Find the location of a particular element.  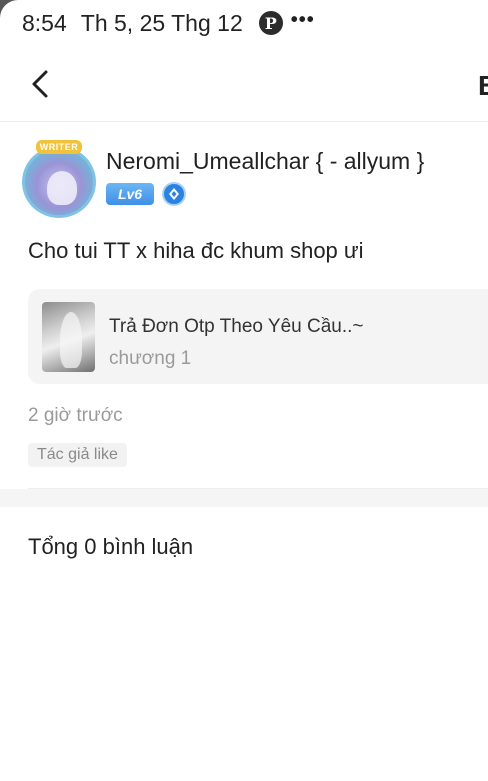

nav-title: B is located at coordinates (483, 85).